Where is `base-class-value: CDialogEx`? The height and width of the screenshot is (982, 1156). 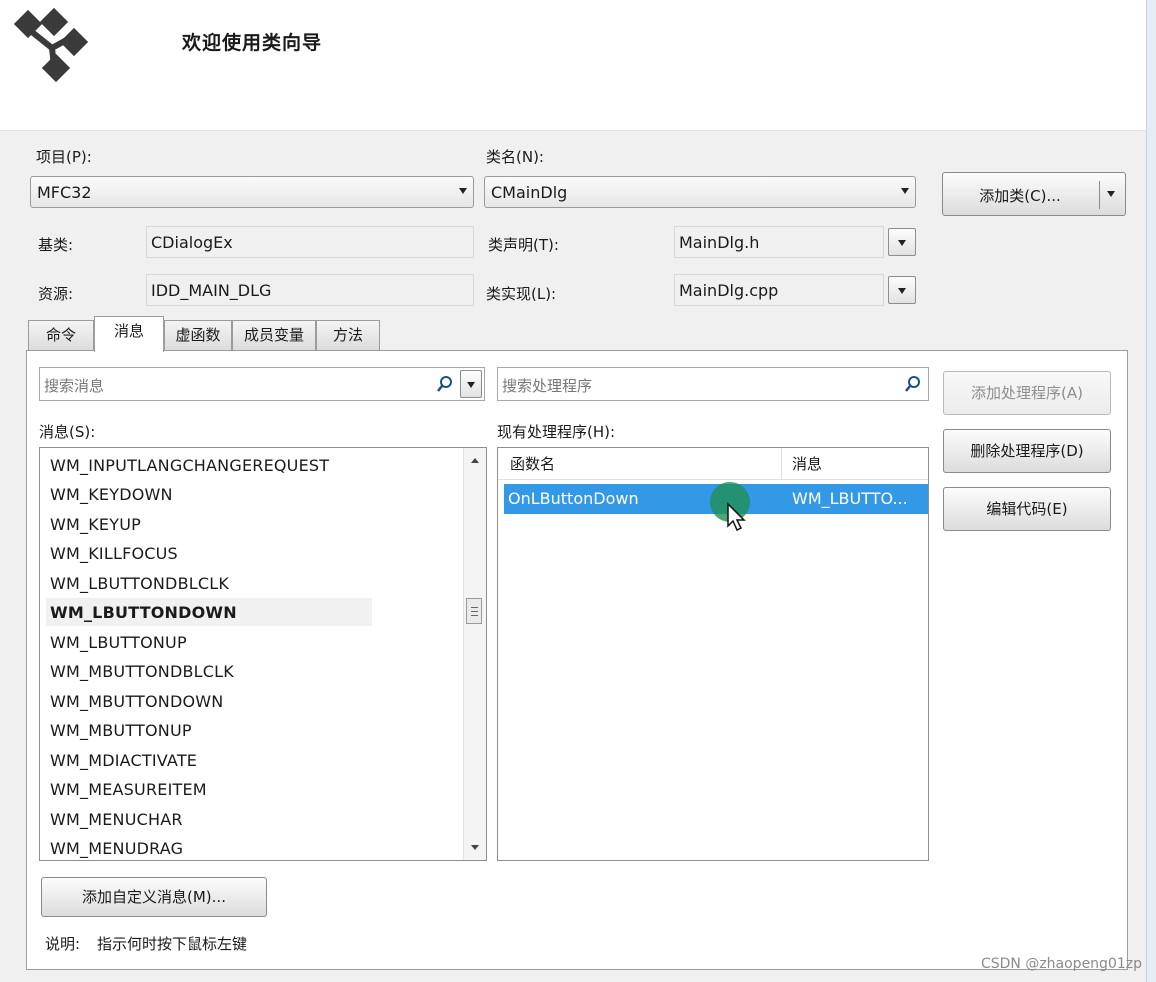 base-class-value: CDialogEx is located at coordinates (192, 242).